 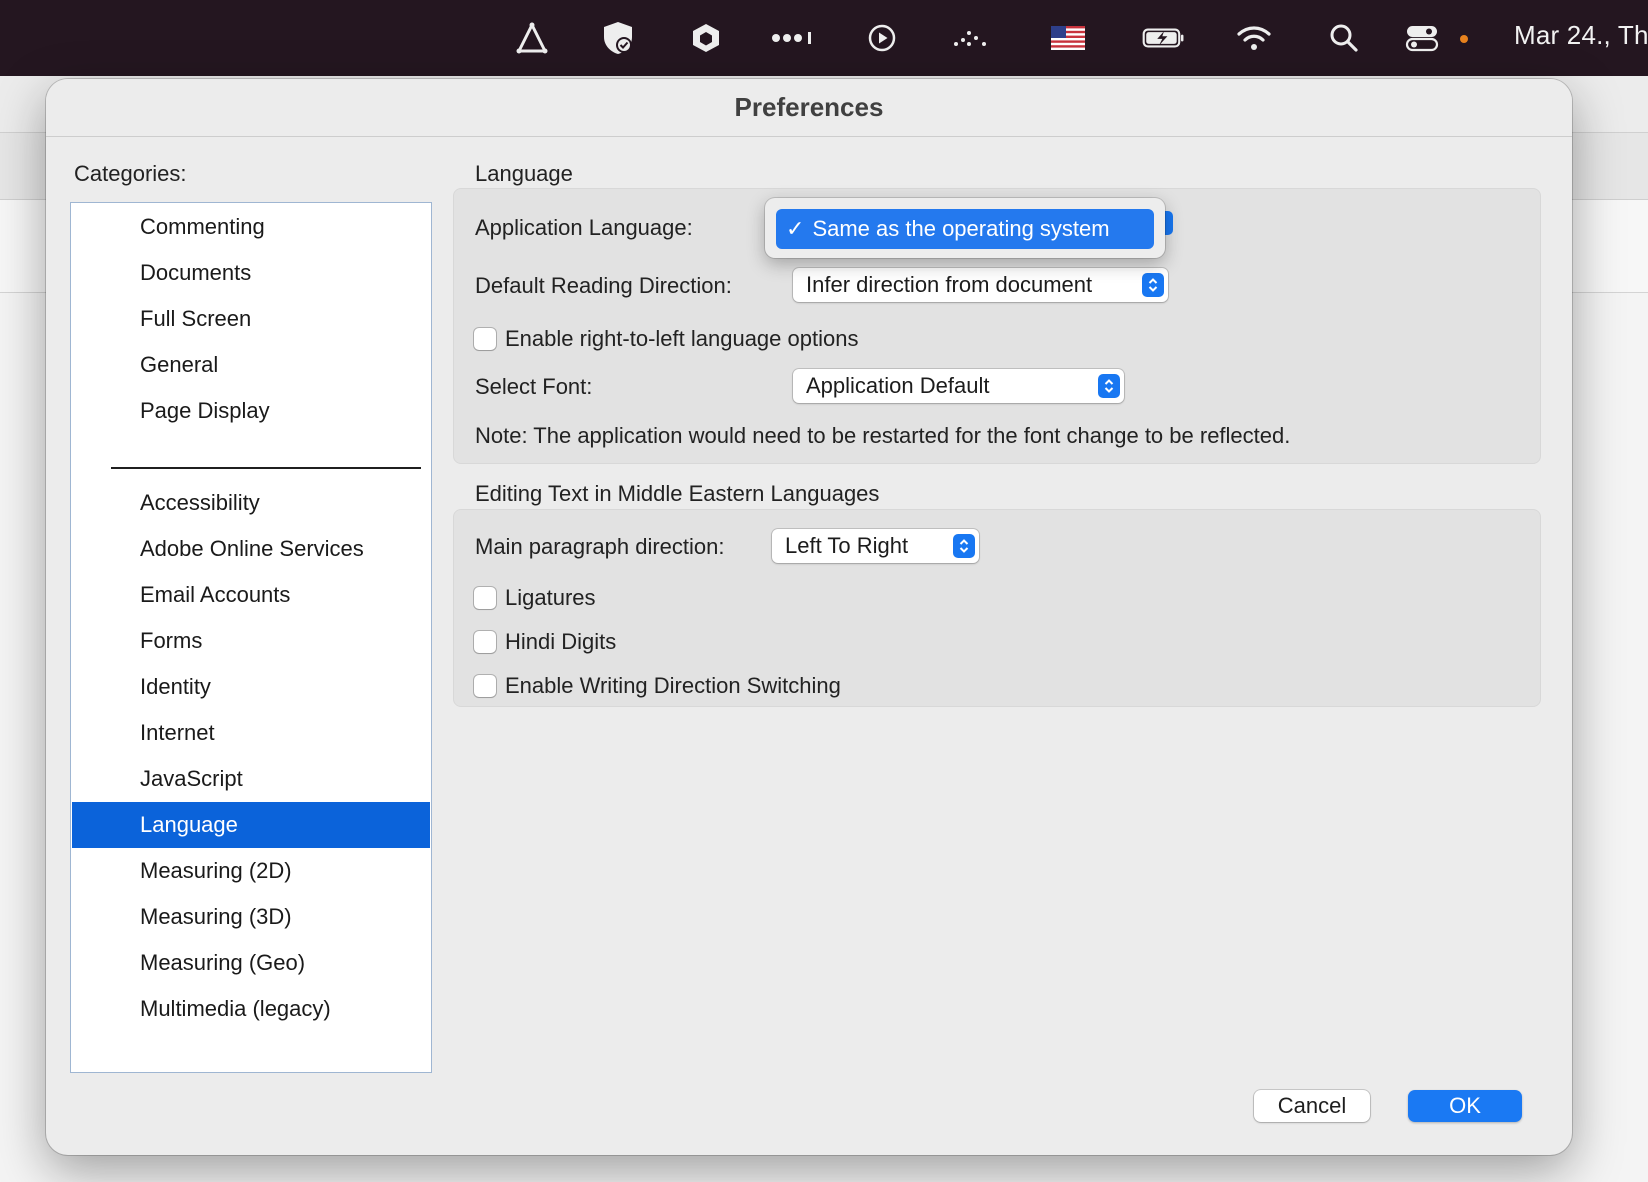 I want to click on paragraph-direction-popup: Left To Right, so click(x=875, y=546).